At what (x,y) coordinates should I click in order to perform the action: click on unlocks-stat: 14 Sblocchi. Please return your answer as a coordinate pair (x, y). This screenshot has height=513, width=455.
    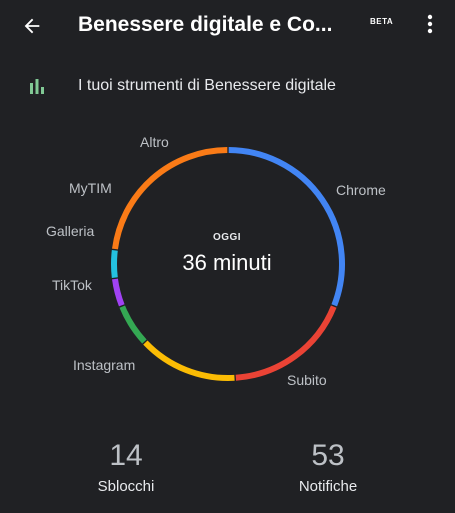
    Looking at the image, I should click on (126, 466).